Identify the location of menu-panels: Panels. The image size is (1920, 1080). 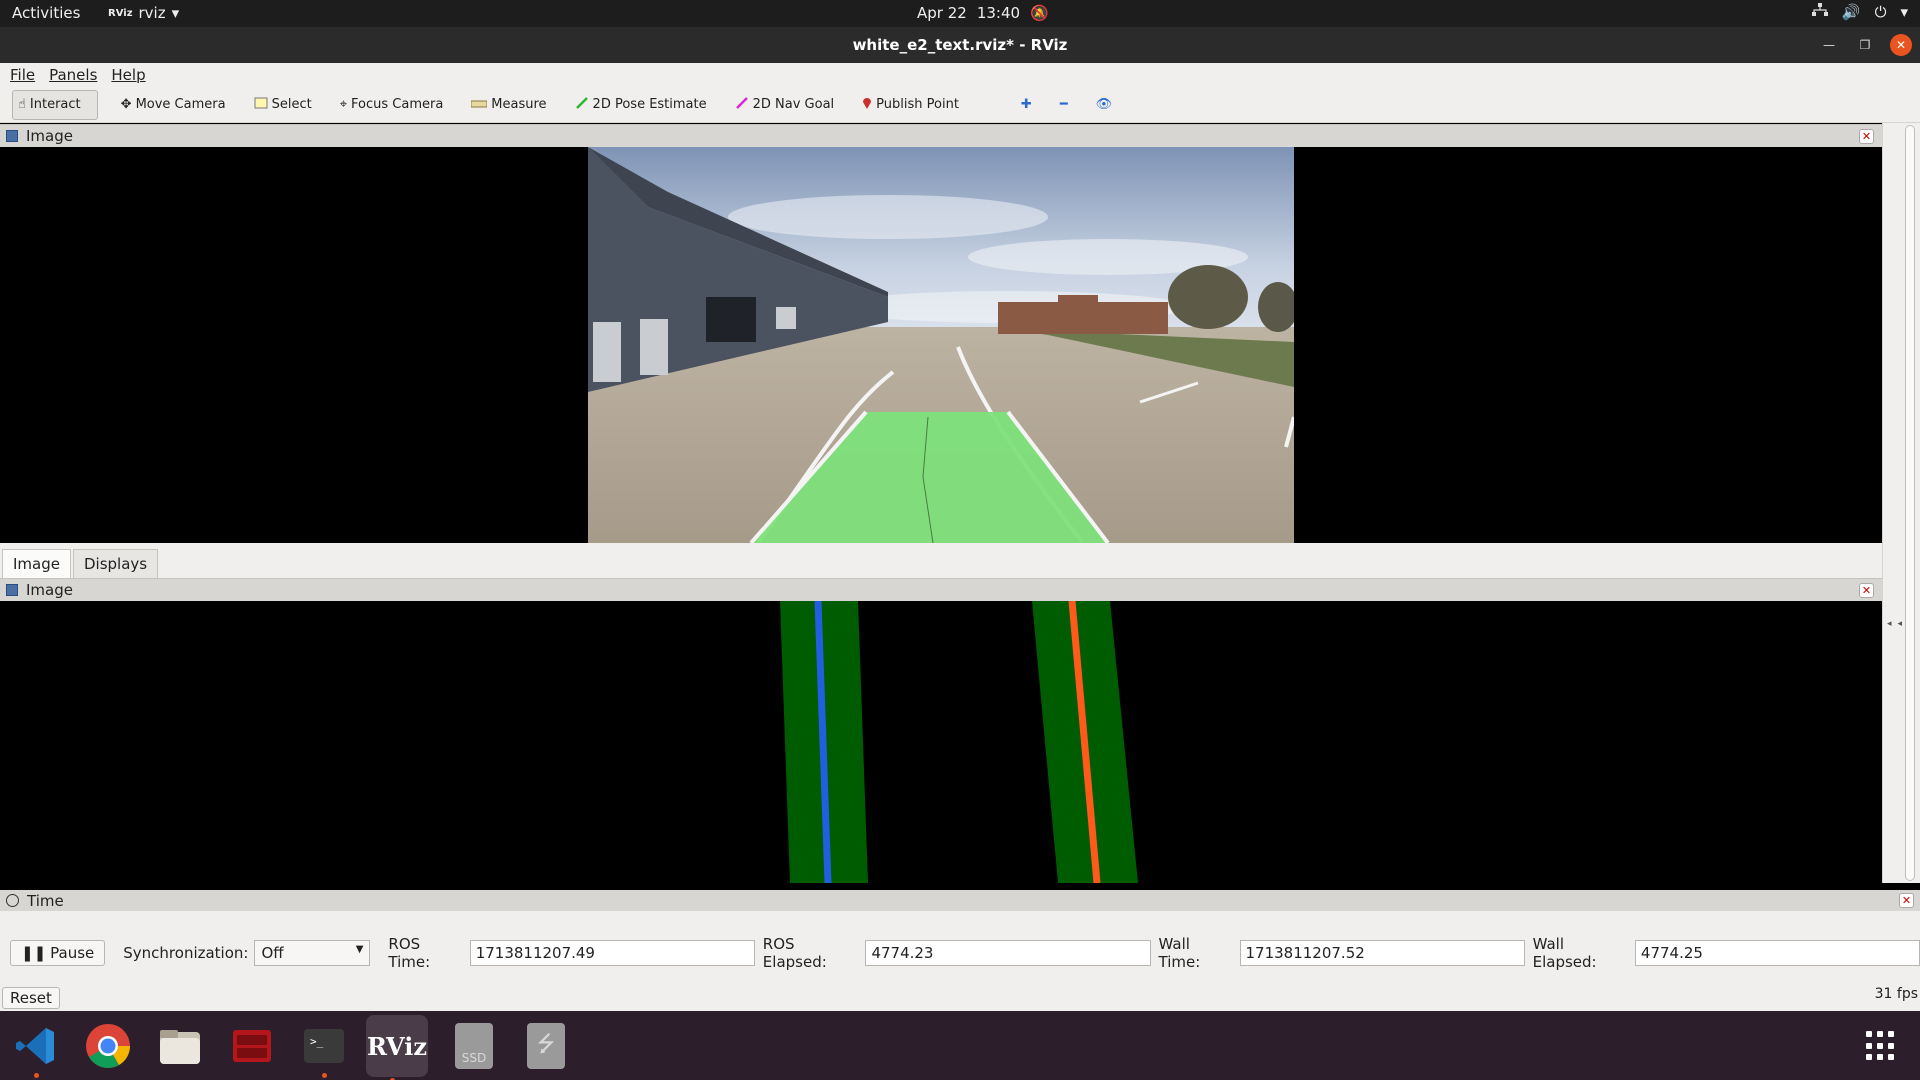
(73, 75).